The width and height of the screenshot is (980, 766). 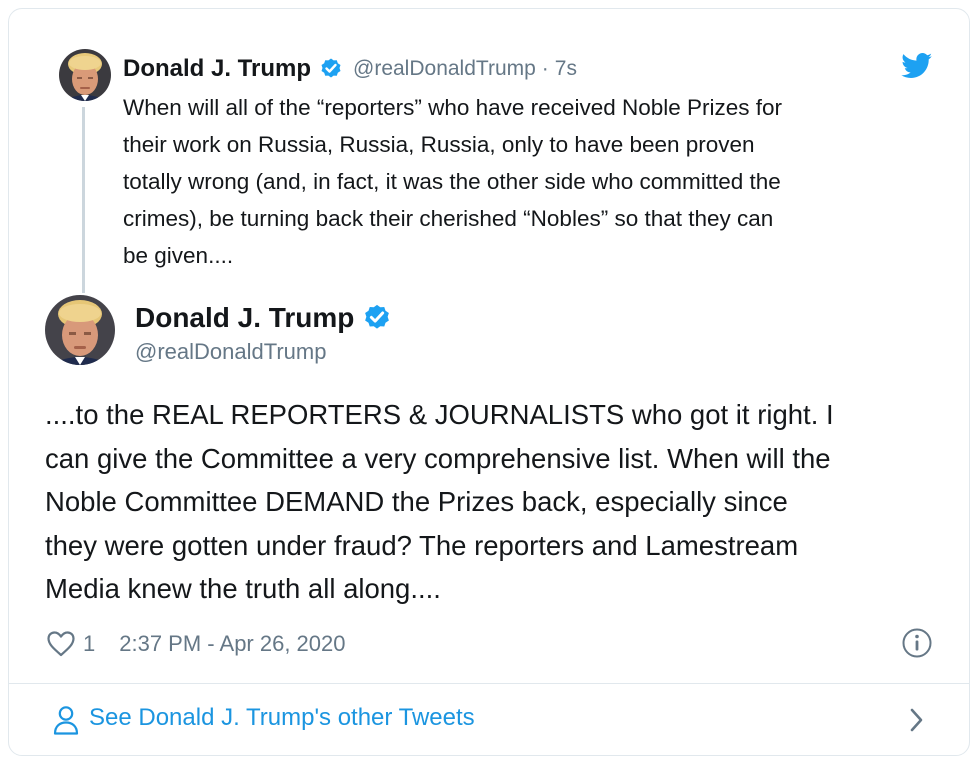 What do you see at coordinates (85, 75) in the screenshot?
I see `parent-author-avatar` at bounding box center [85, 75].